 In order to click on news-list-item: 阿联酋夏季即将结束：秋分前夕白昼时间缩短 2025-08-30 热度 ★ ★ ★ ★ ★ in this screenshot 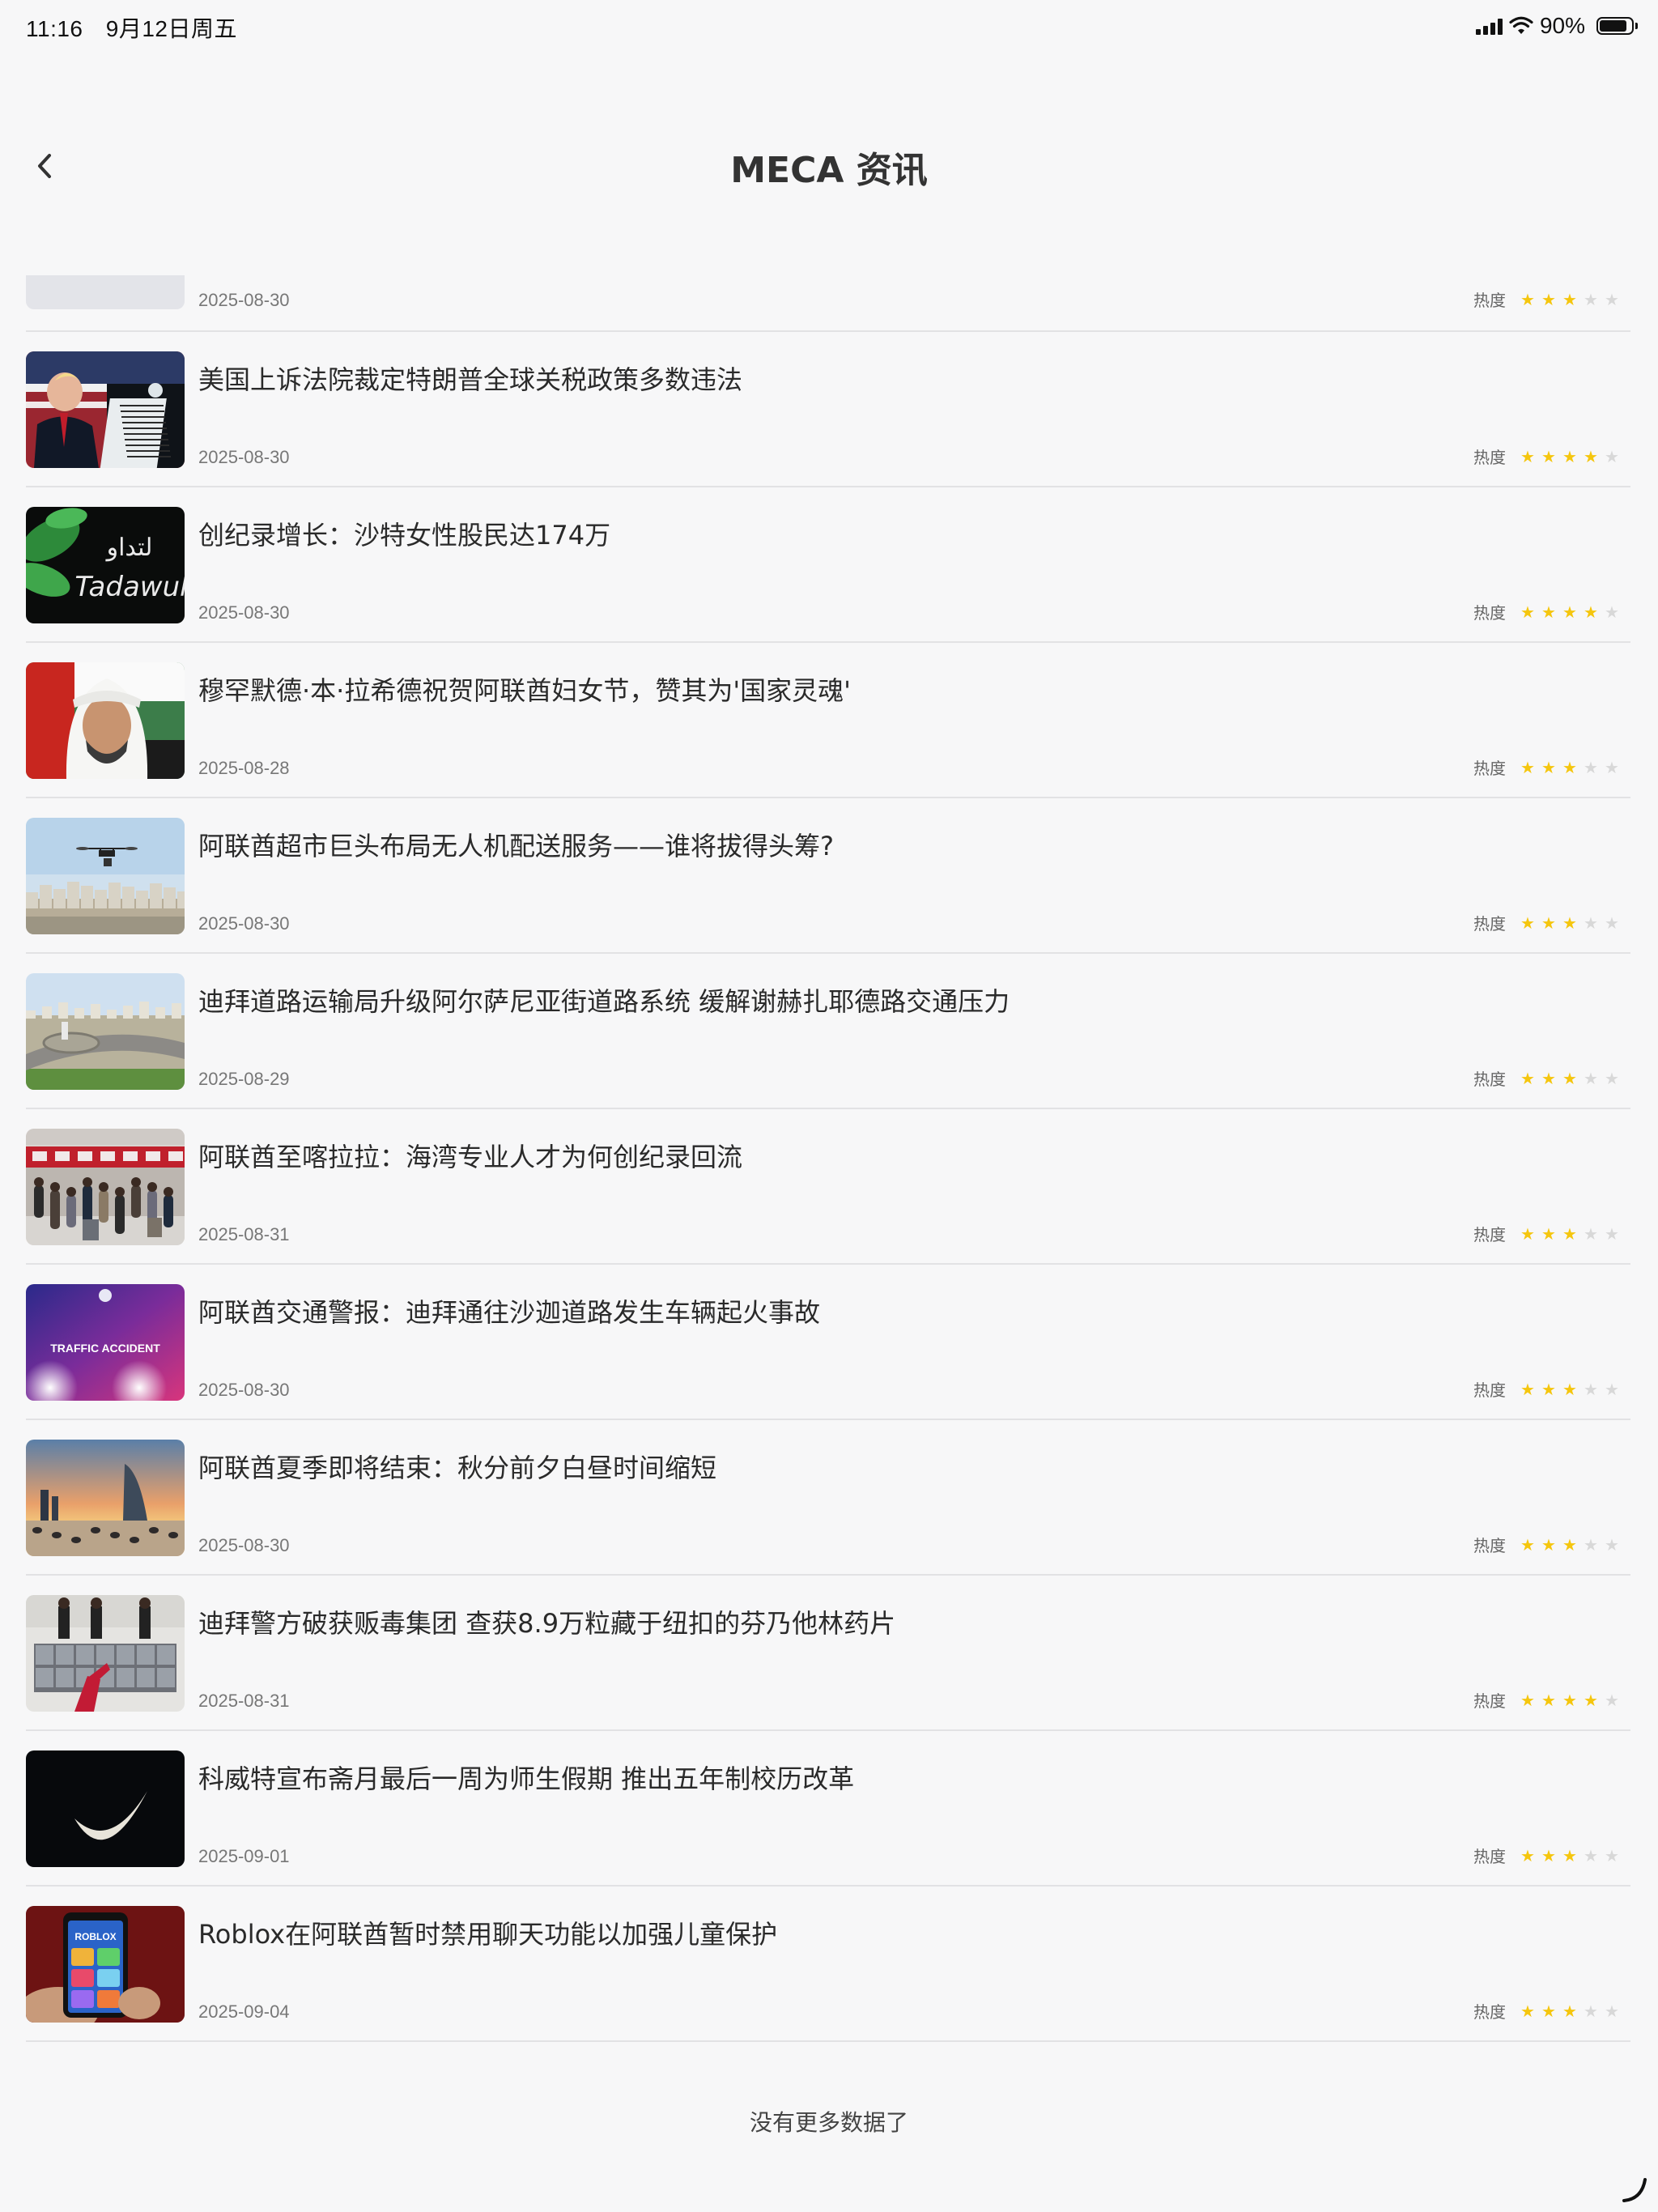, I will do `click(828, 1498)`.